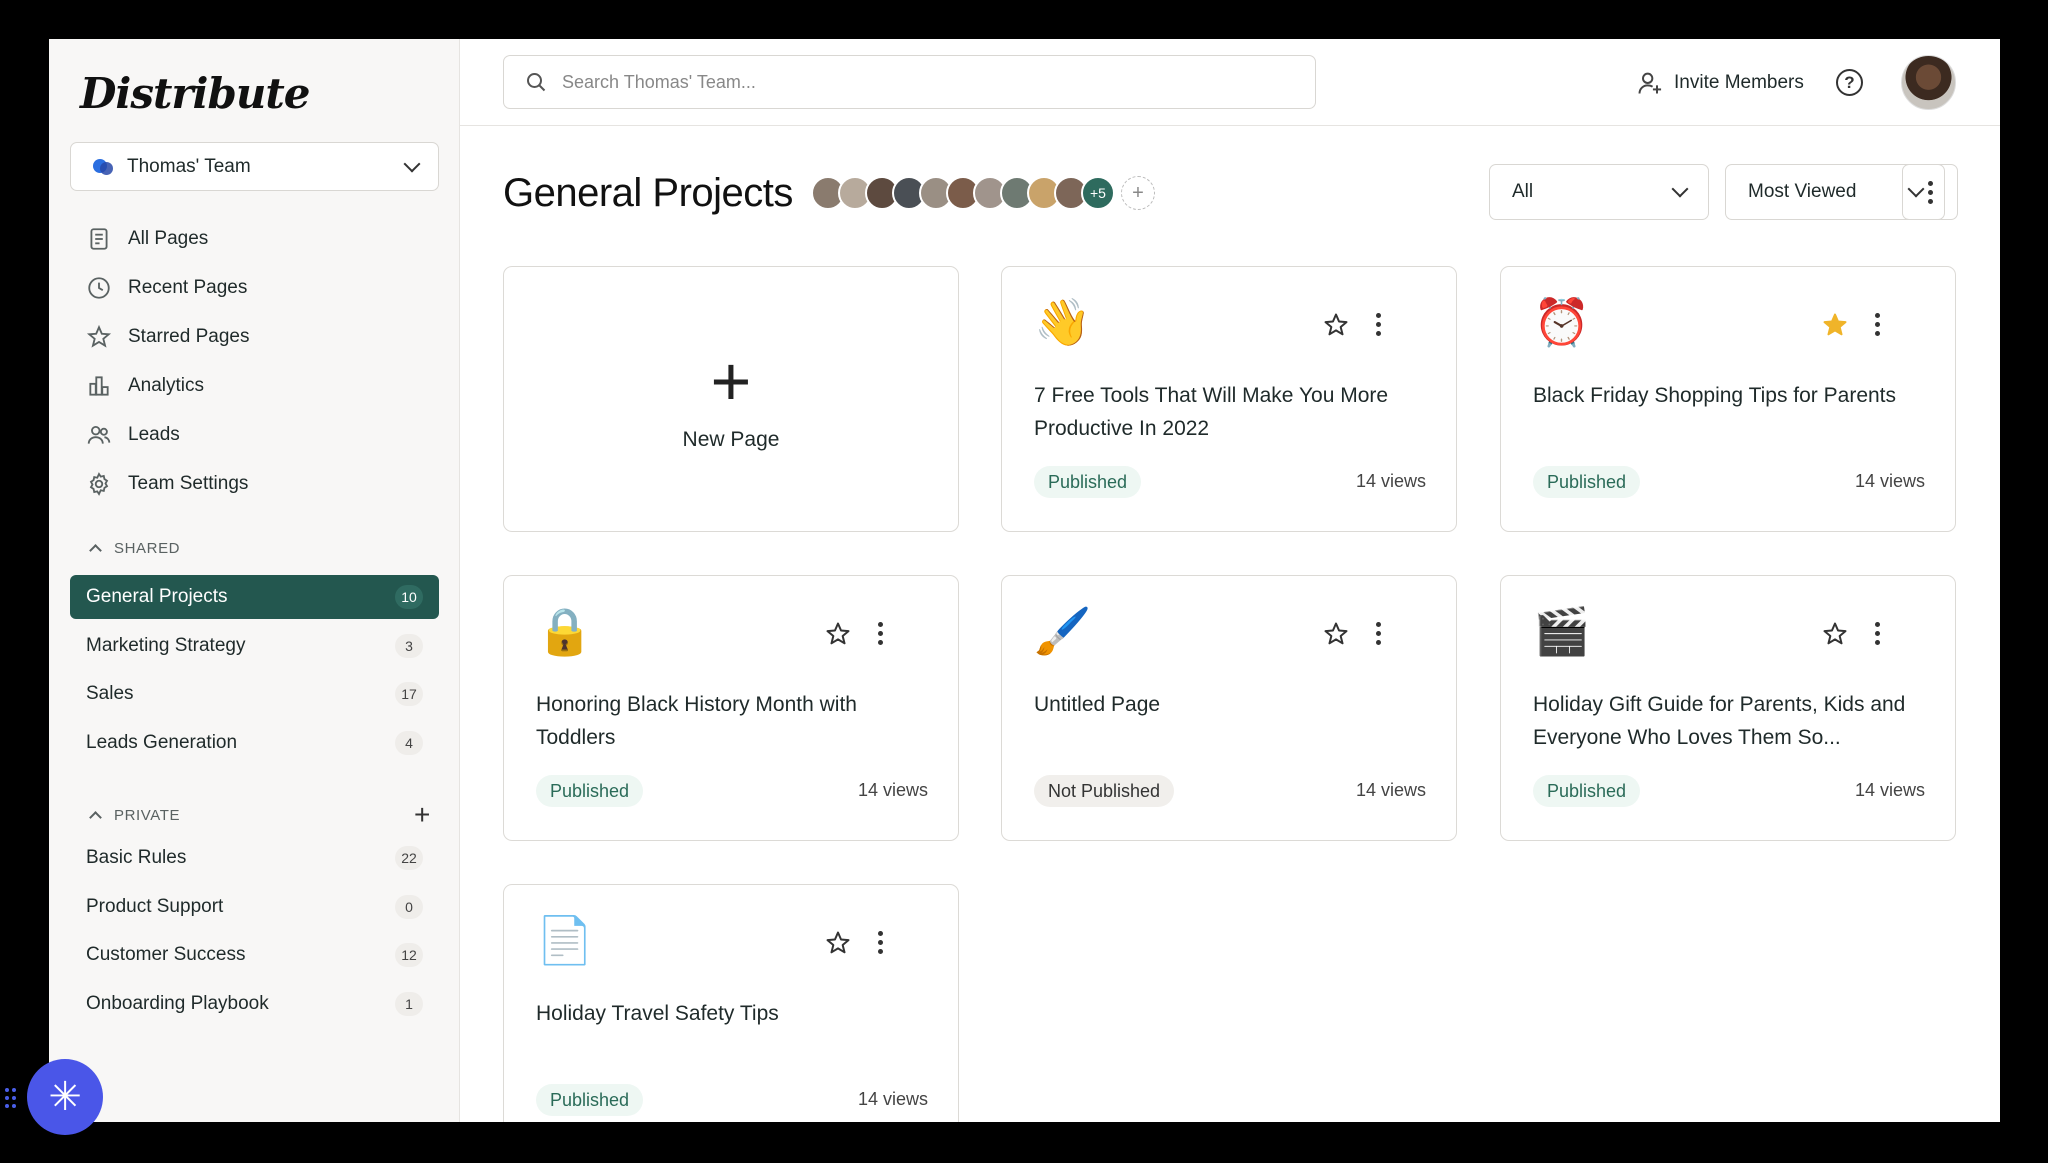 The image size is (2048, 1163). Describe the element at coordinates (177, 1003) in the screenshot. I see `folder-label: Onboarding Playbook` at that location.